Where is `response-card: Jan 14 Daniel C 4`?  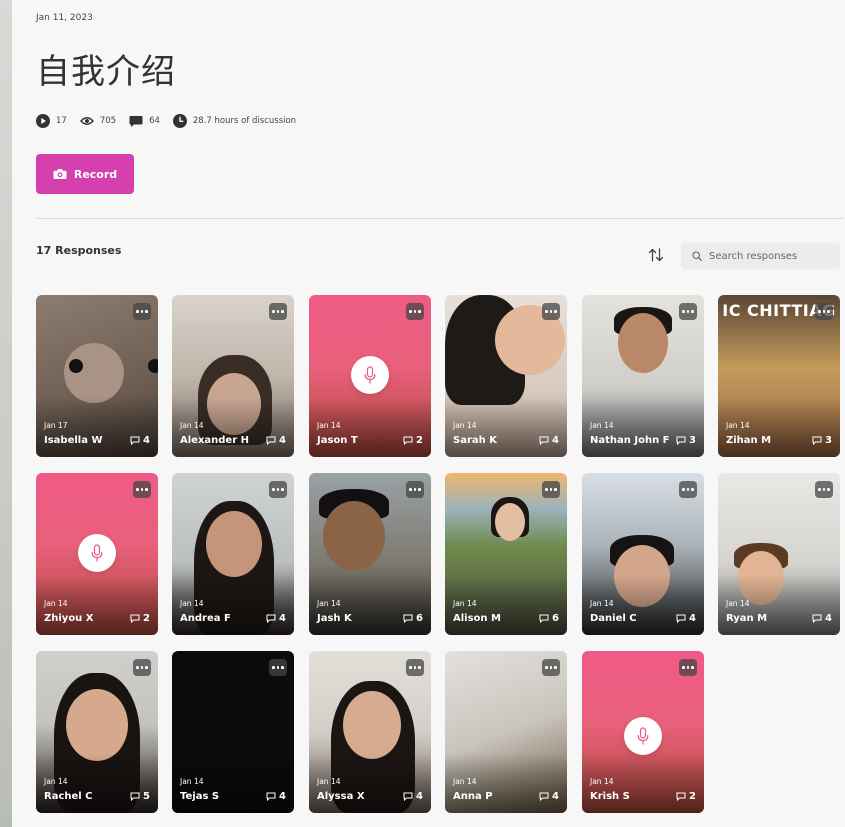
response-card: Jan 14 Daniel C 4 is located at coordinates (643, 554).